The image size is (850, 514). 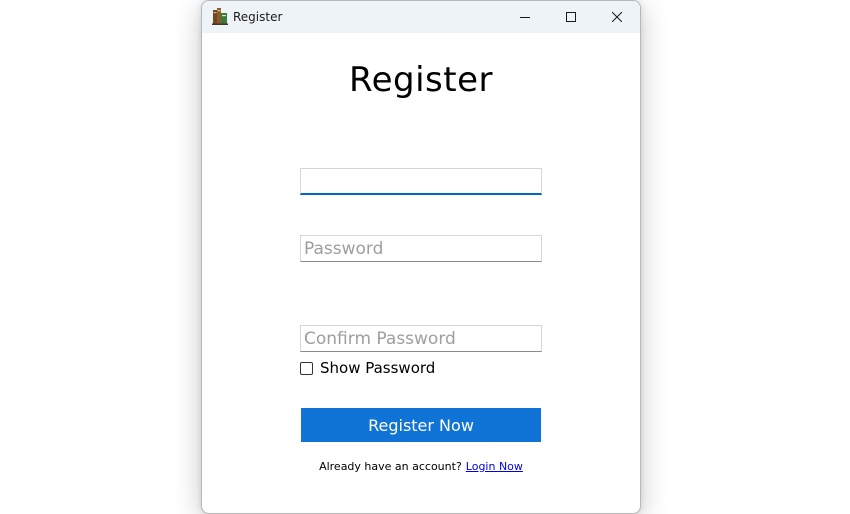 I want to click on show-password-label: Show Password, so click(x=378, y=368).